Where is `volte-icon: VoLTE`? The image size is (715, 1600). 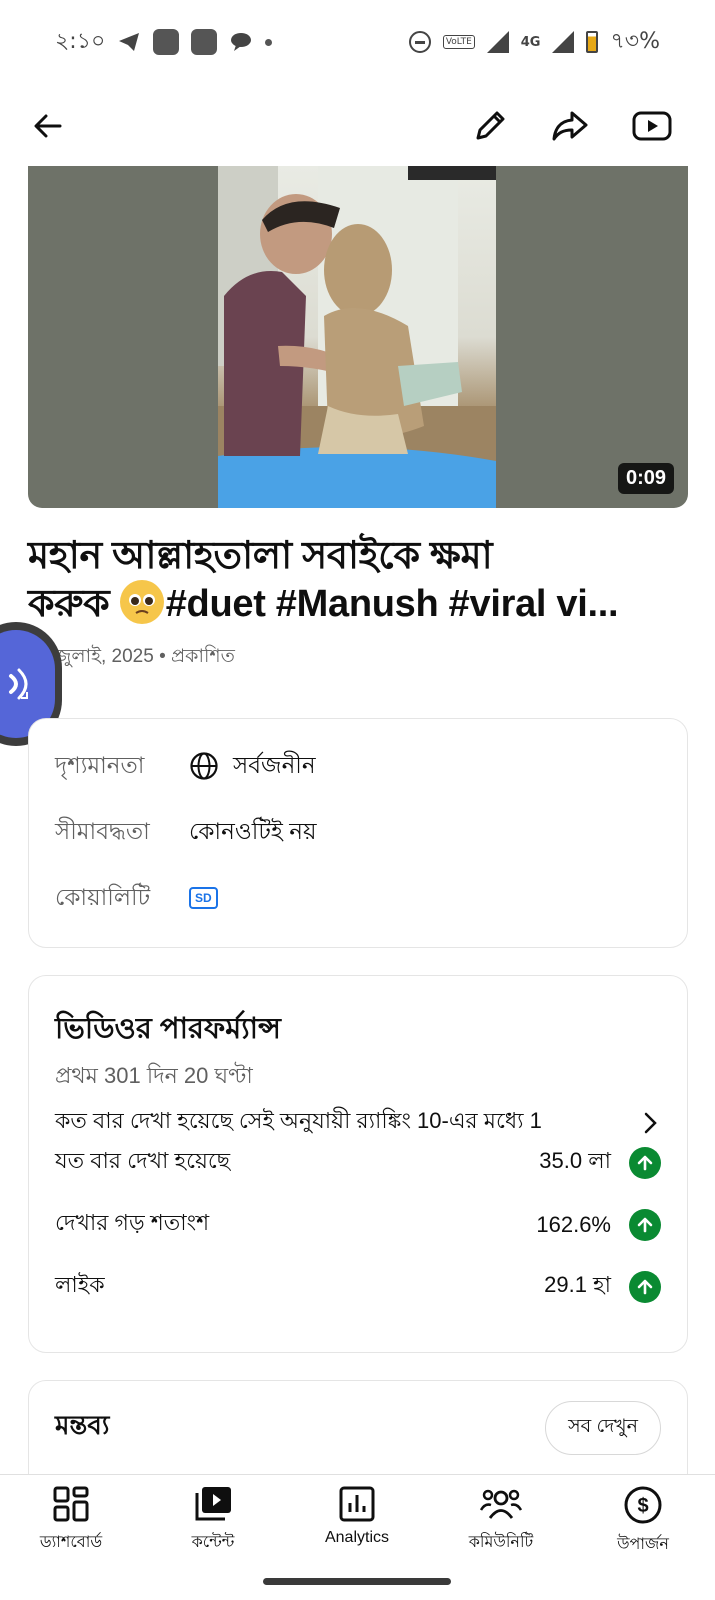
volte-icon: VoLTE is located at coordinates (458, 42).